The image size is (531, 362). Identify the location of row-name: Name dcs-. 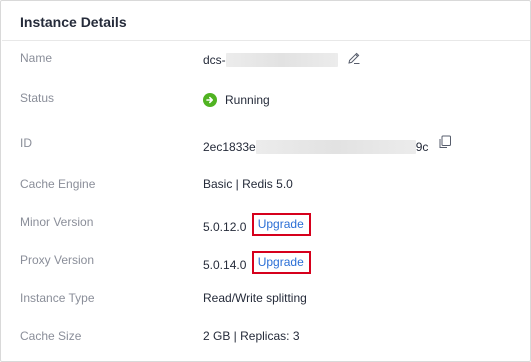
(265, 60).